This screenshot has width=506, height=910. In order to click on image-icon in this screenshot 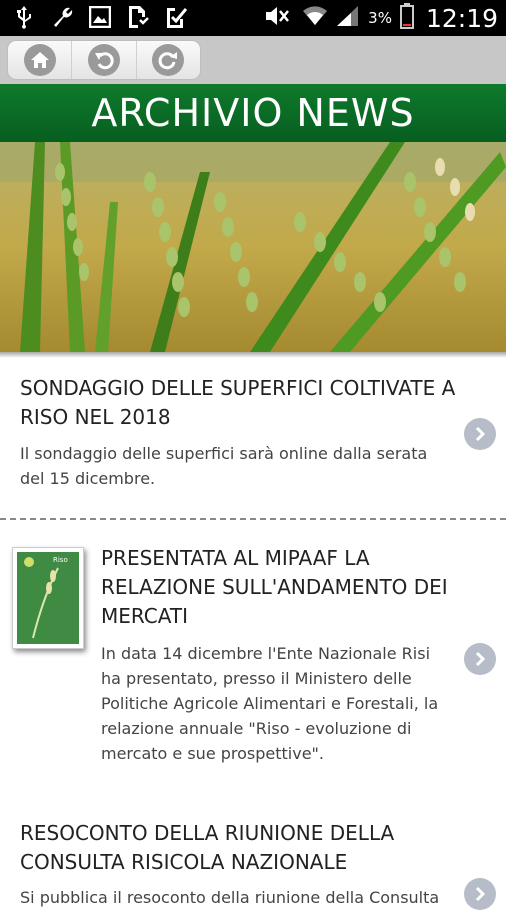, I will do `click(100, 17)`.